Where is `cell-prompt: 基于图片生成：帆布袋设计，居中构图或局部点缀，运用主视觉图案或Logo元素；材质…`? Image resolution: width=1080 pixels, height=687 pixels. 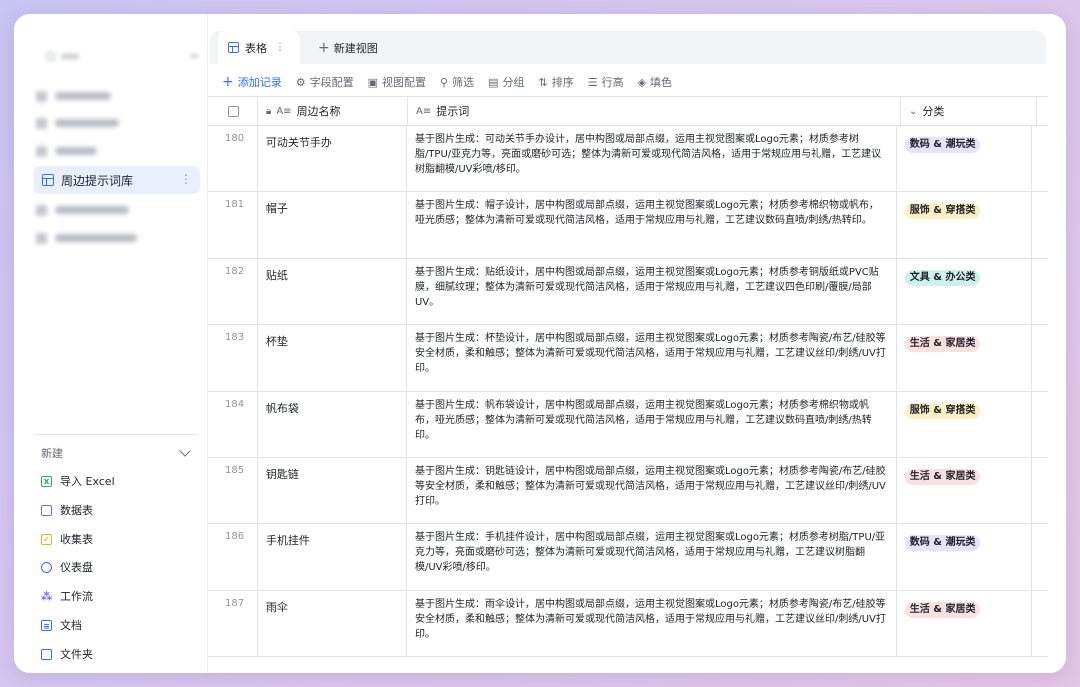
cell-prompt: 基于图片生成：帆布袋设计，居中构图或局部点缀，运用主视觉图案或Logo元素；材质… is located at coordinates (652, 424).